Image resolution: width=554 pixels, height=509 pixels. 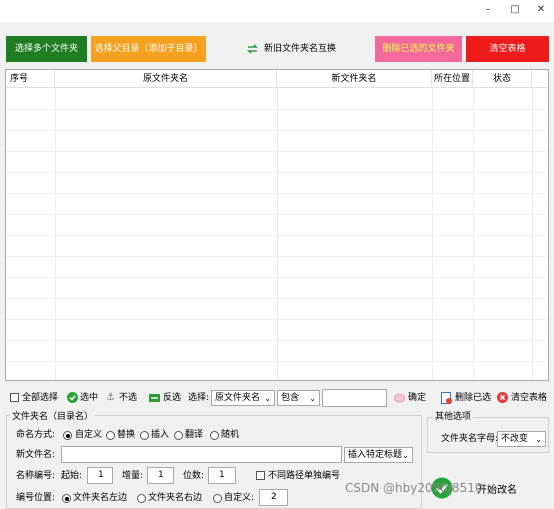 I want to click on close-circle-icon, so click(x=502, y=397).